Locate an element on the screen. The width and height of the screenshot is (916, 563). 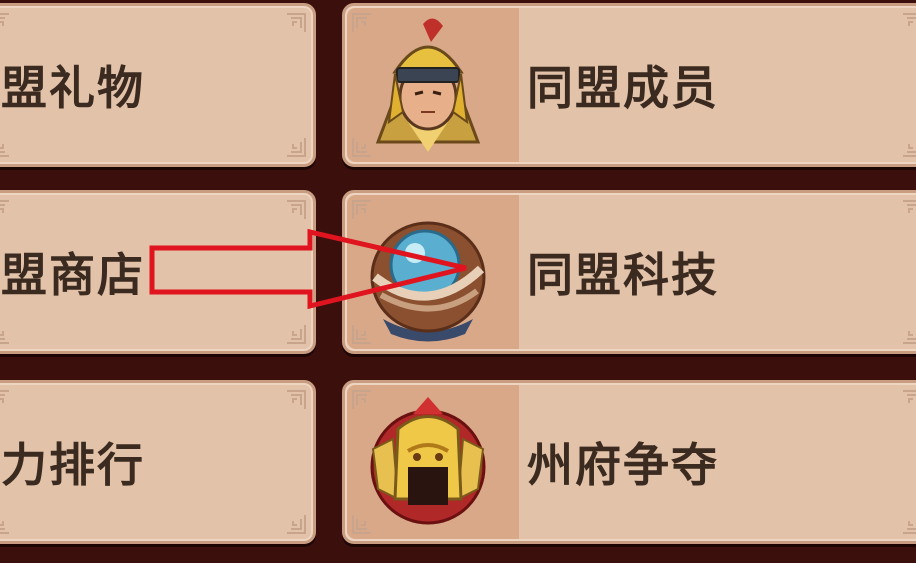
menu-label: 同盟成员 is located at coordinates (623, 88).